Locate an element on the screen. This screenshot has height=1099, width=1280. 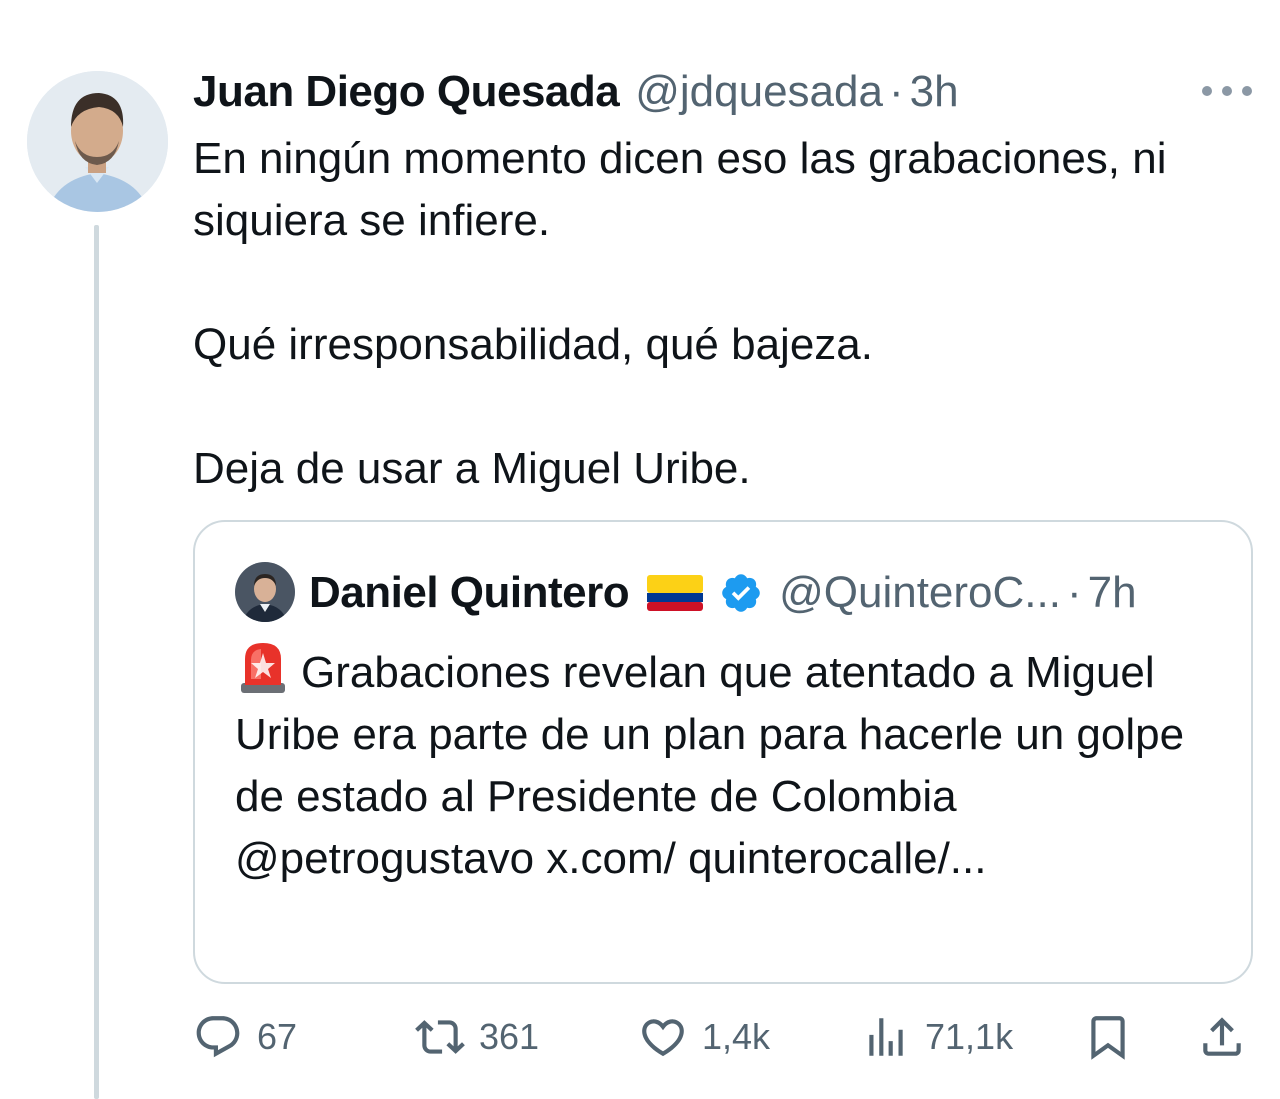
retweet-count: 361 is located at coordinates (509, 1036).